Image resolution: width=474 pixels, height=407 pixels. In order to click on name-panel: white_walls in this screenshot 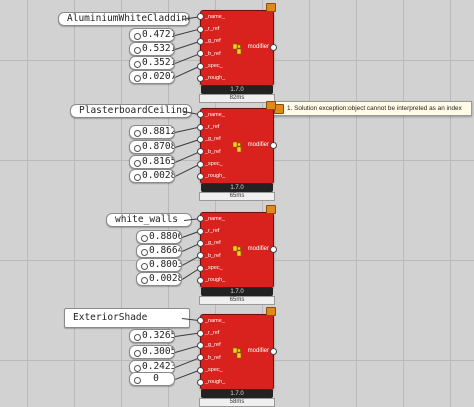, I will do `click(149, 220)`.